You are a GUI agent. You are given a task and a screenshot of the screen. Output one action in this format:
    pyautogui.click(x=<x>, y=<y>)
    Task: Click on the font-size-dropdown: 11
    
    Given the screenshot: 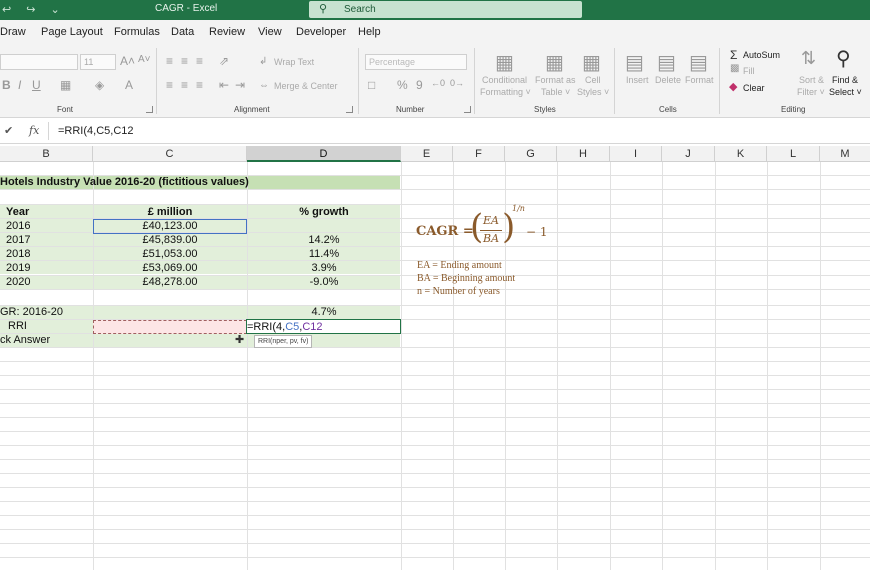 What is the action you would take?
    pyautogui.click(x=98, y=62)
    